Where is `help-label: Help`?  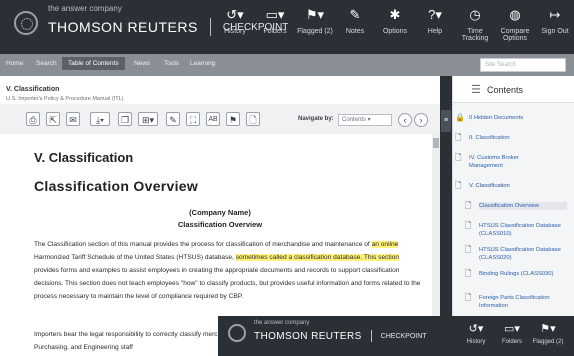 help-label: Help is located at coordinates (435, 31).